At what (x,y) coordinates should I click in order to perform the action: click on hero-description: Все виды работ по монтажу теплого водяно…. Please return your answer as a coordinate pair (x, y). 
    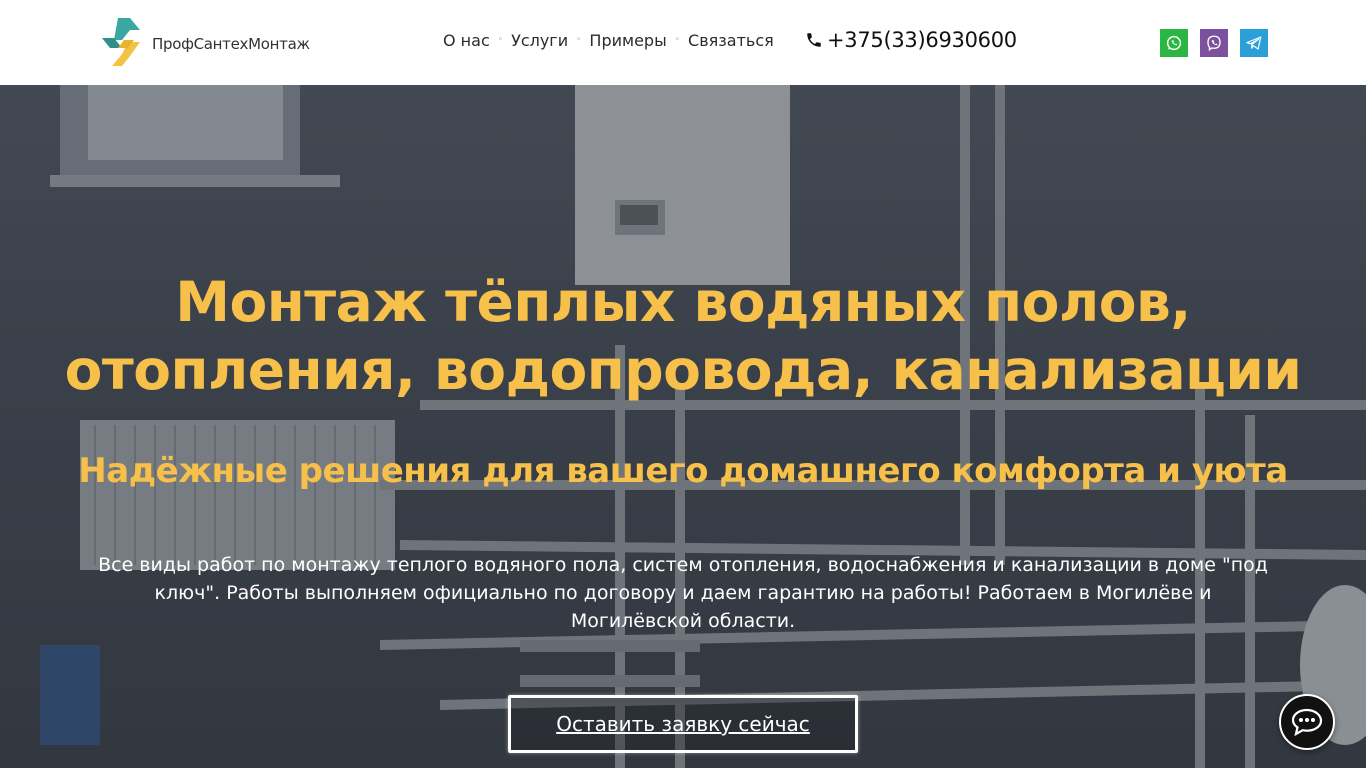
    Looking at the image, I should click on (683, 593).